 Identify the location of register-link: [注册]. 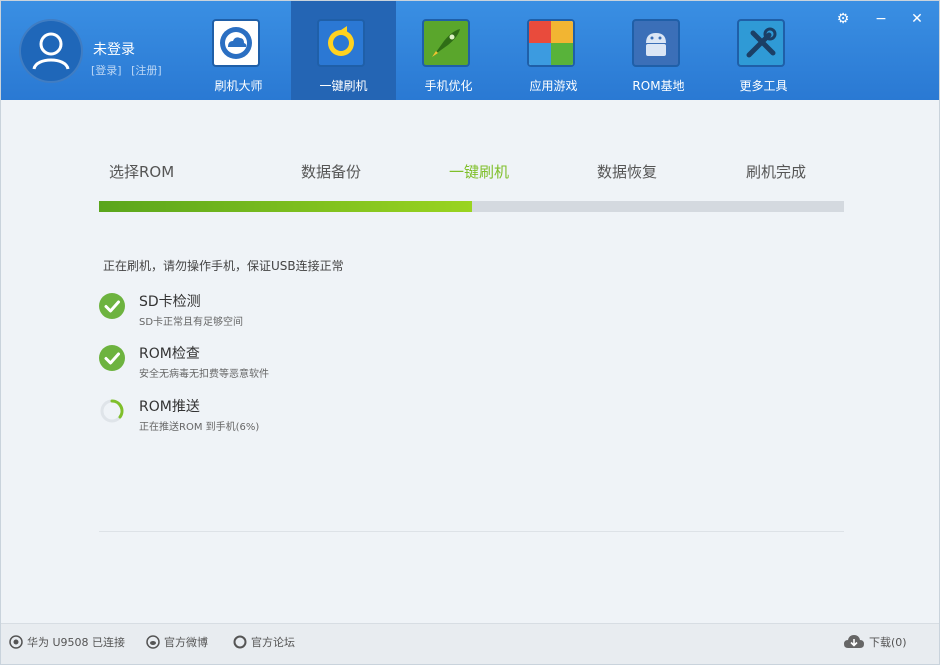
(146, 70).